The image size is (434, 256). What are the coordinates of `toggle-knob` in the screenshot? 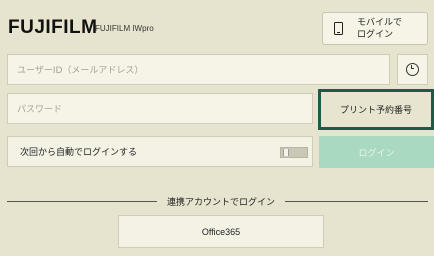 It's located at (286, 152).